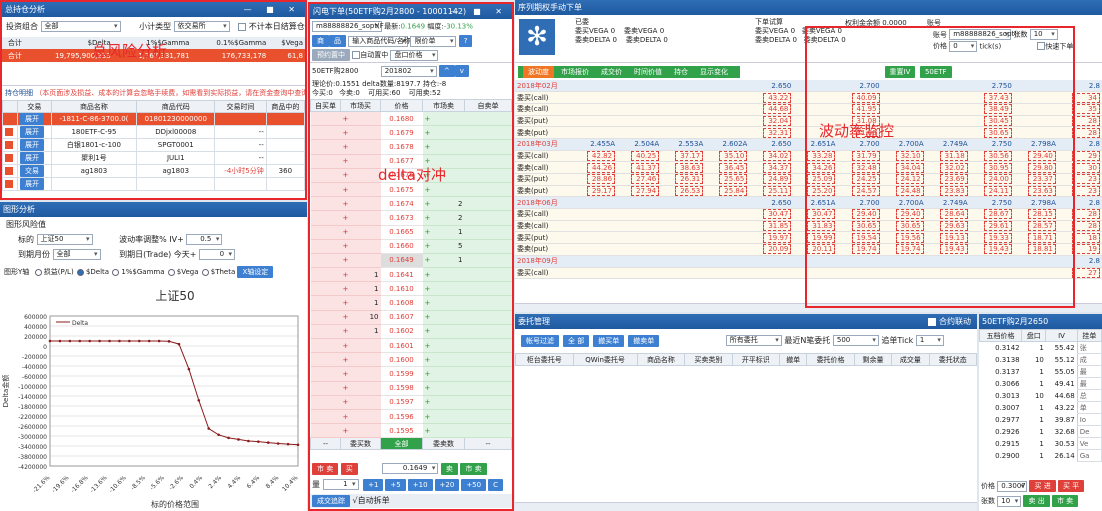 The width and height of the screenshot is (1102, 511). Describe the element at coordinates (272, 9) in the screenshot. I see `window-controls: — ■ ✕` at that location.